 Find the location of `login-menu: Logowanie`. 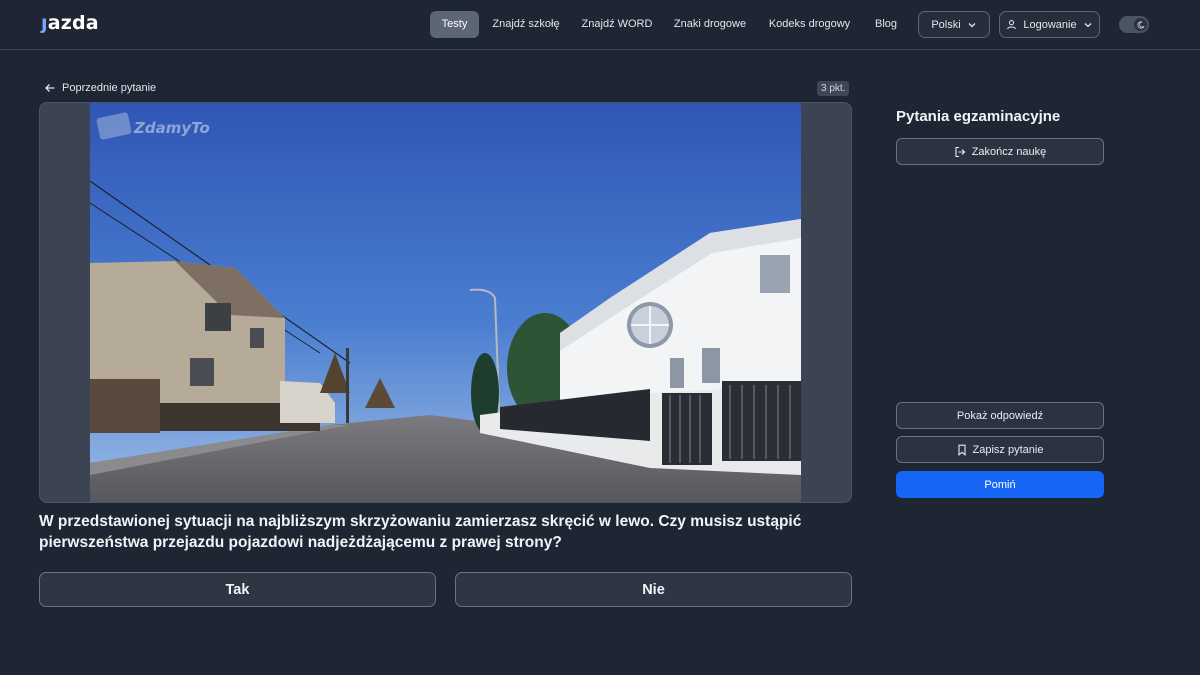

login-menu: Logowanie is located at coordinates (1049, 24).